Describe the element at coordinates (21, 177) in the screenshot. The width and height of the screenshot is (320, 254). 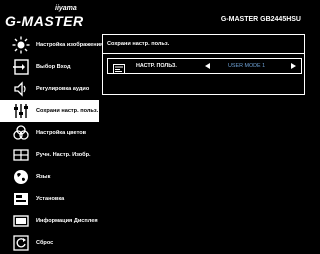
I see `globe-icon` at that location.